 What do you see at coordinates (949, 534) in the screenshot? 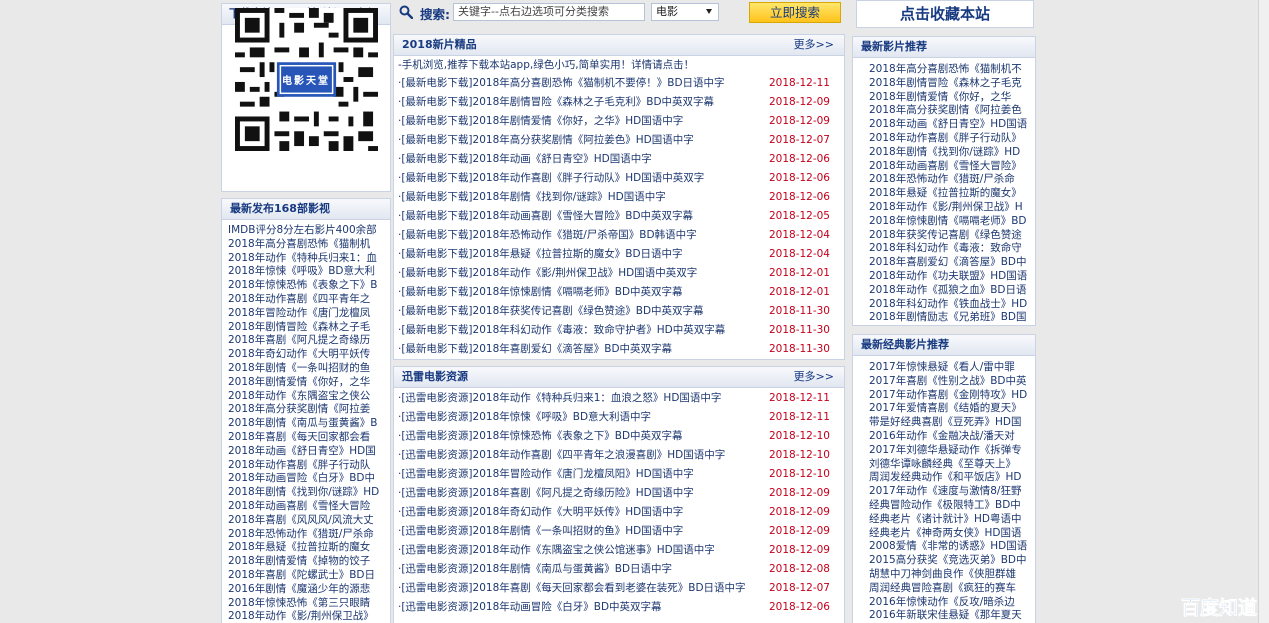
I see `classic-recommend-item: 经典老片《神奇两女侠》HD国语` at bounding box center [949, 534].